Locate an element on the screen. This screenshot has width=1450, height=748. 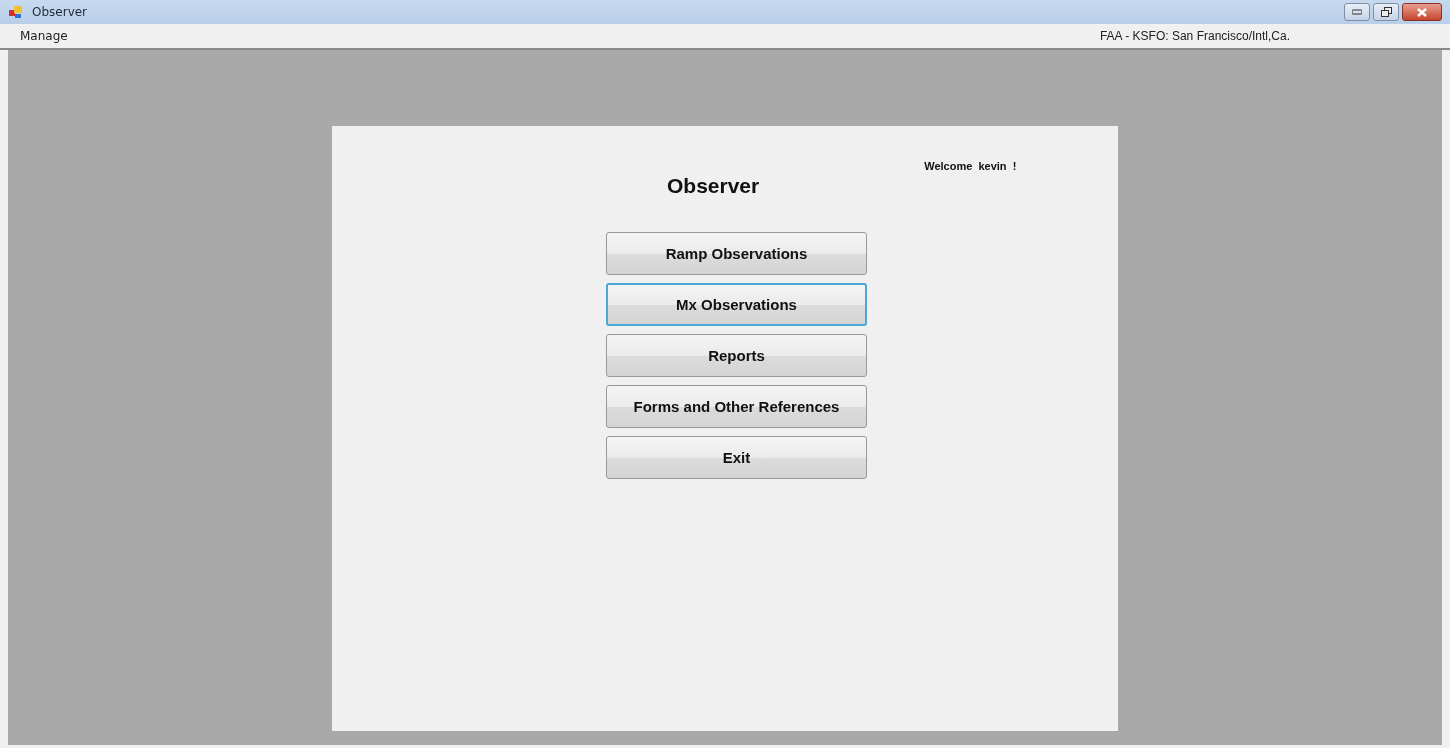
restore-button is located at coordinates (1386, 12).